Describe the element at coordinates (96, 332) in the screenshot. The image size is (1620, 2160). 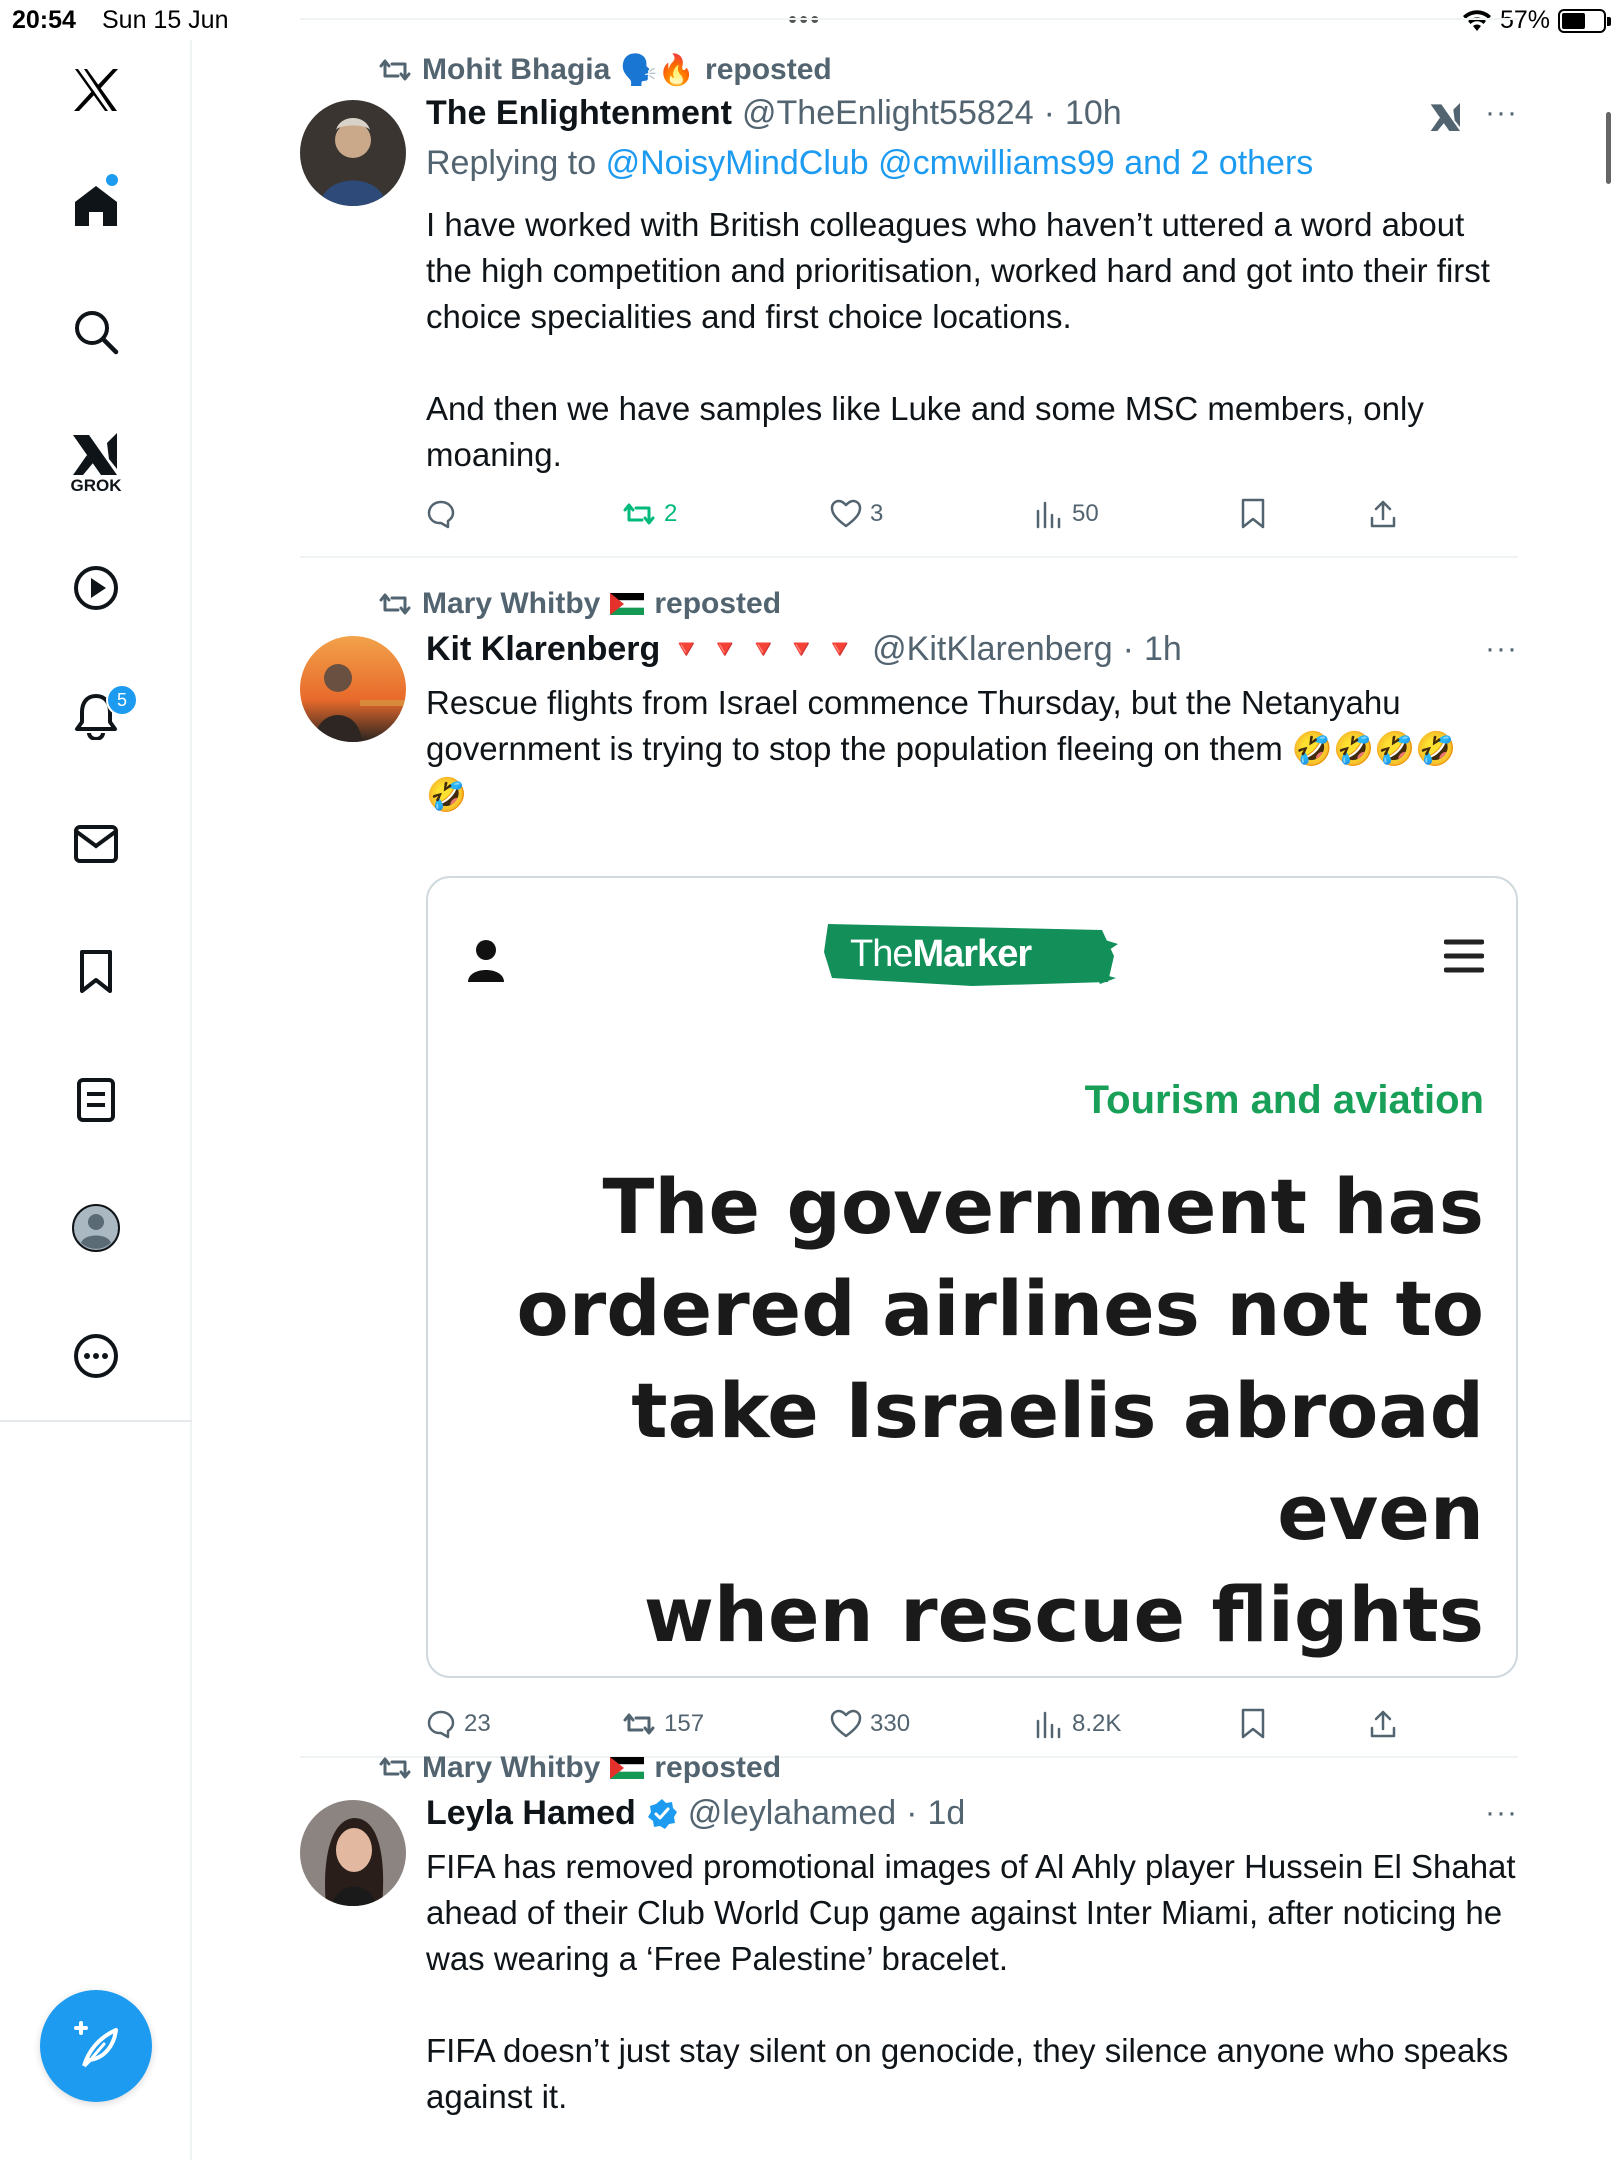
I see `search-icon` at that location.